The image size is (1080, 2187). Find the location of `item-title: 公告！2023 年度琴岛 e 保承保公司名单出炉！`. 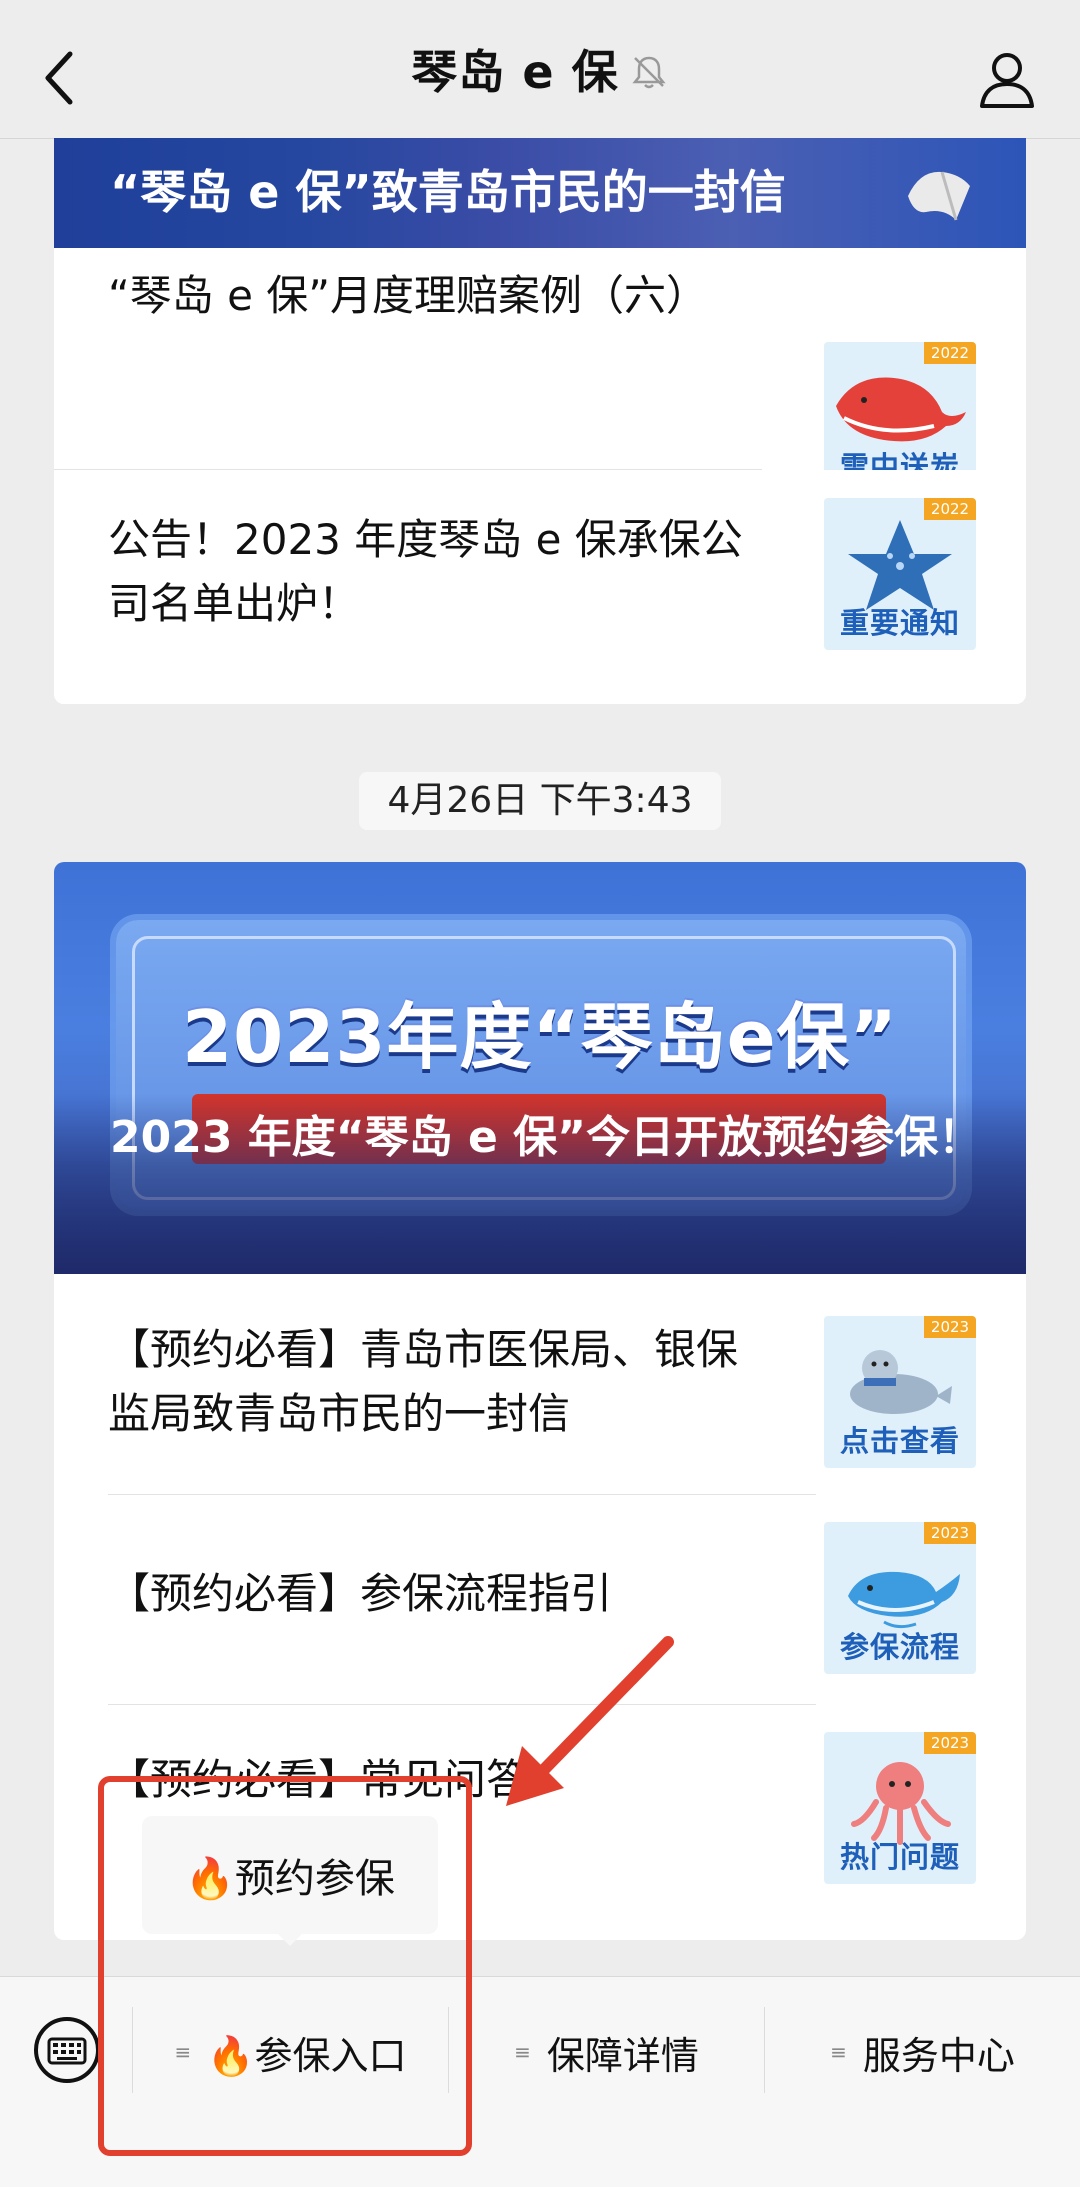

item-title: 公告！2023 年度琴岛 e 保承保公司名单出炉！ is located at coordinates (425, 571).